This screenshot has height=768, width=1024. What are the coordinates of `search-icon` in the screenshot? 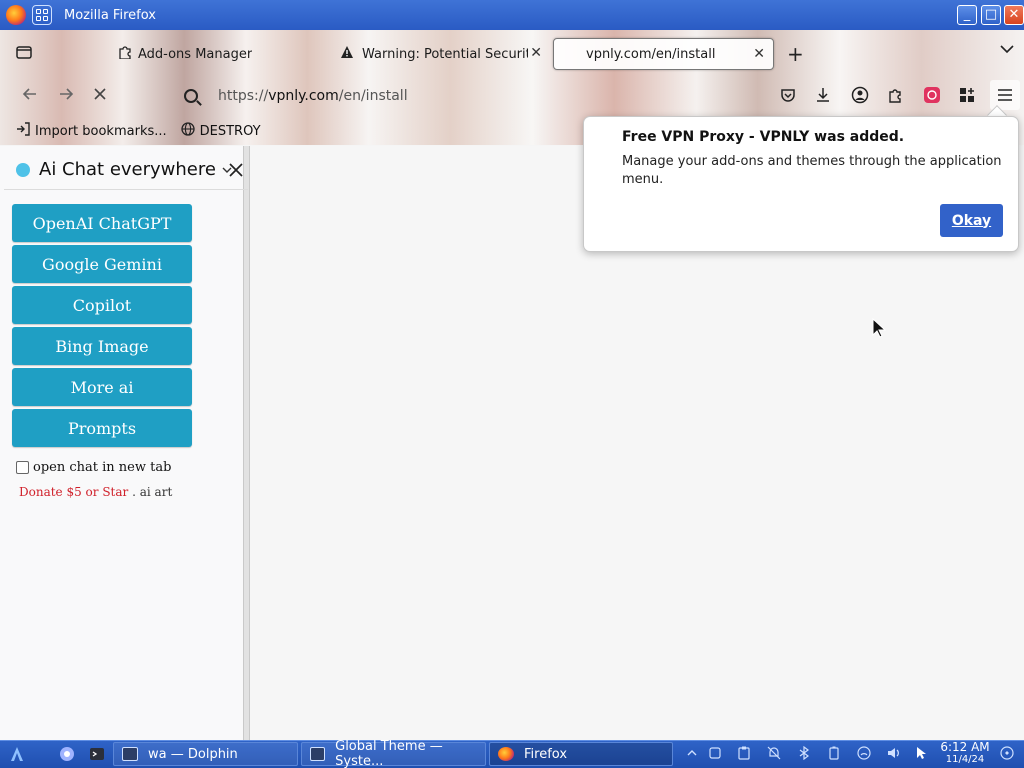 It's located at (191, 96).